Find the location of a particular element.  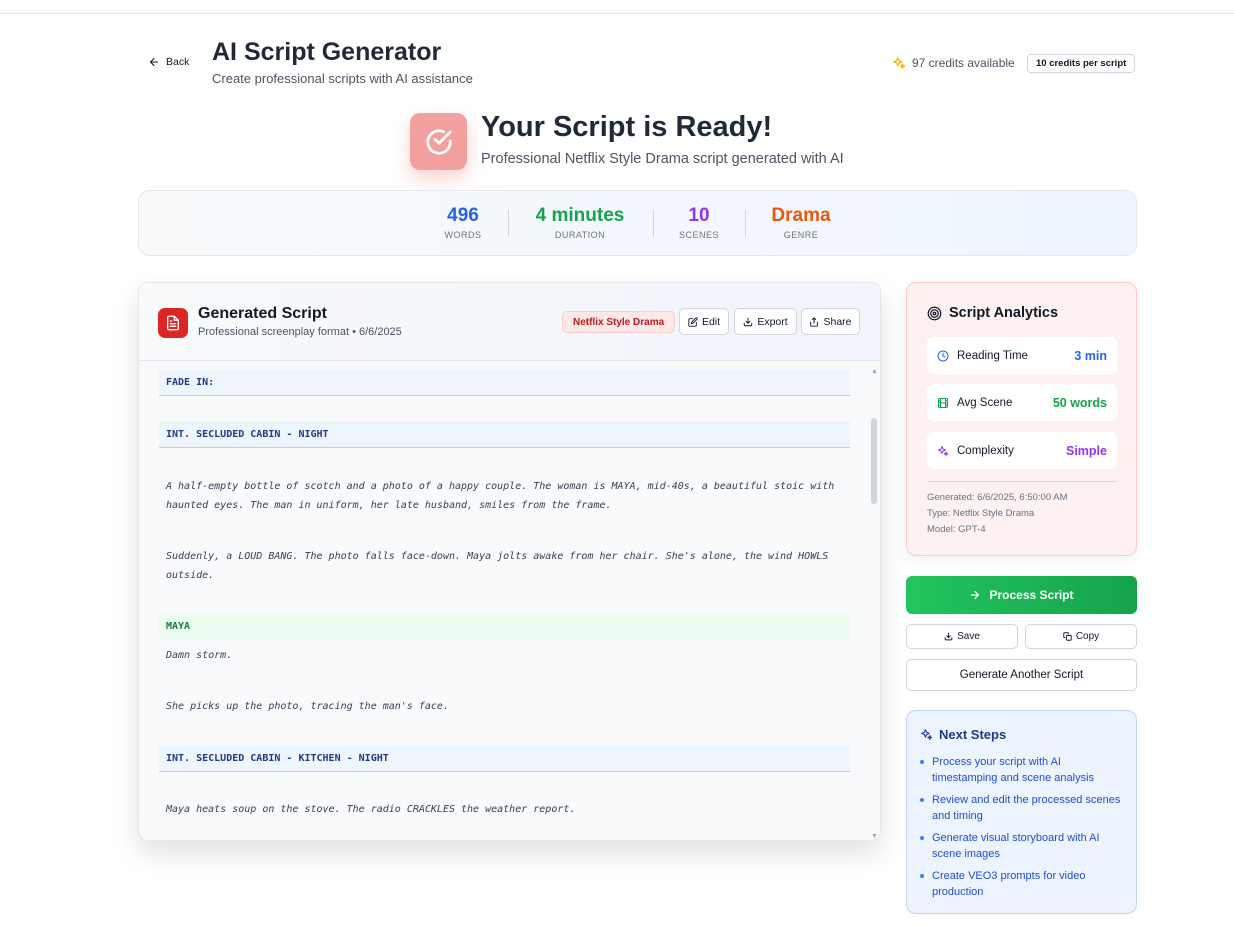

list-item: Create VEO3 prompts for video production is located at coordinates (1022, 884).